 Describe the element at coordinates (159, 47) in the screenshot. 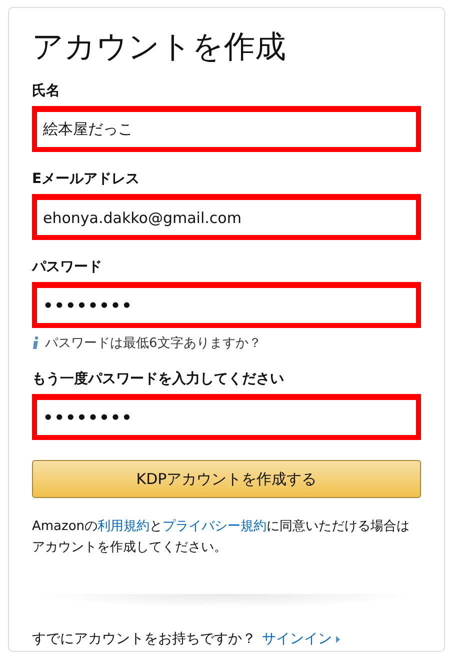

I see `page-title: アカウントを作成` at that location.